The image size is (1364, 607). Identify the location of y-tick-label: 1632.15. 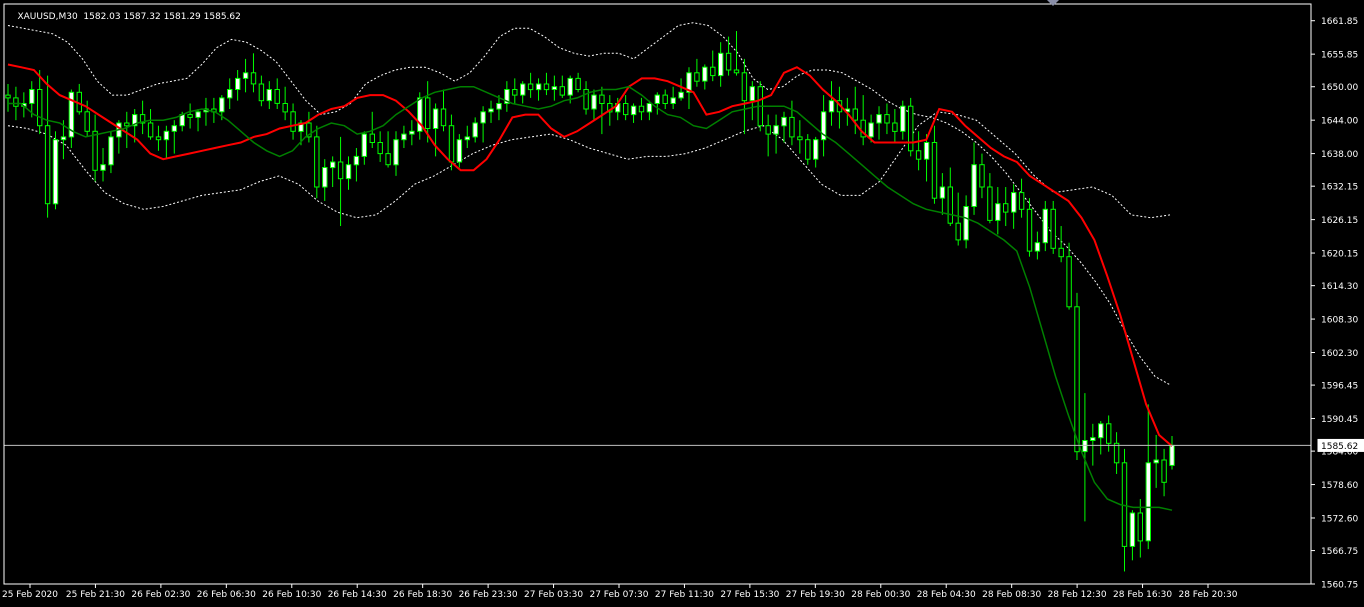
(1339, 188).